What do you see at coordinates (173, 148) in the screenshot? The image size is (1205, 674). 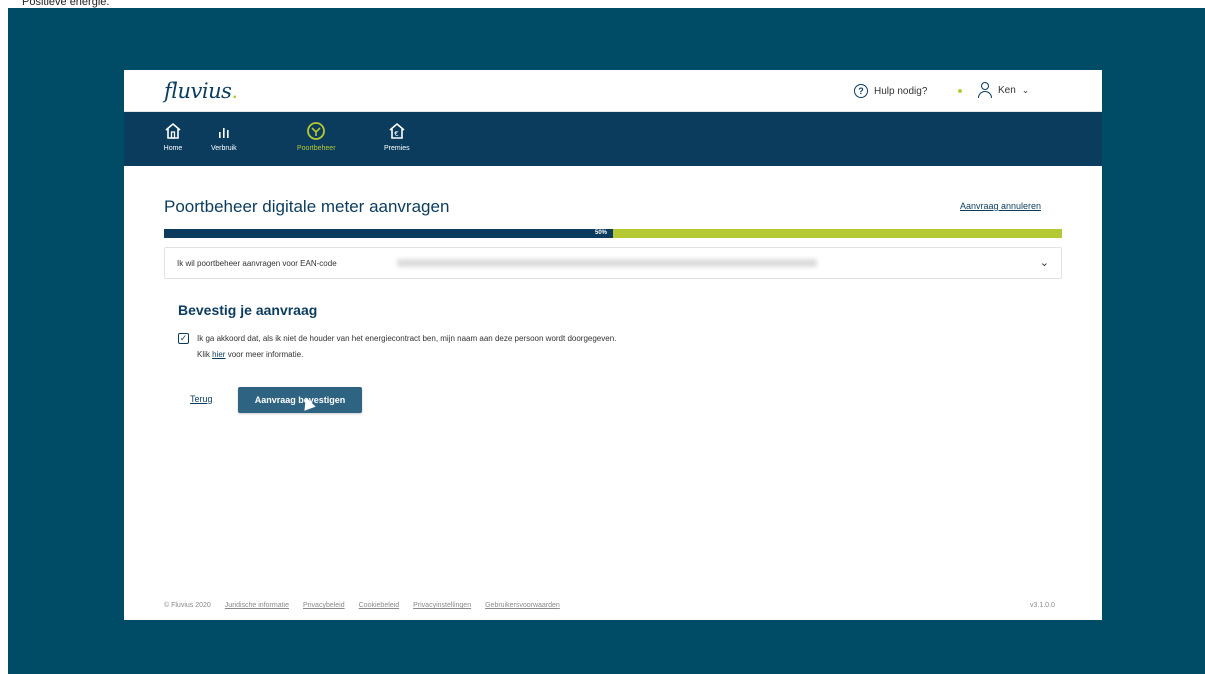 I see `nav-label-home: Home` at bounding box center [173, 148].